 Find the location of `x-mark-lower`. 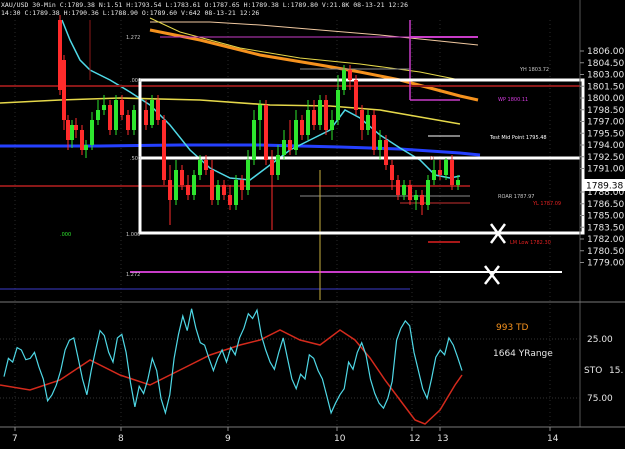

x-mark-lower is located at coordinates (492, 275).